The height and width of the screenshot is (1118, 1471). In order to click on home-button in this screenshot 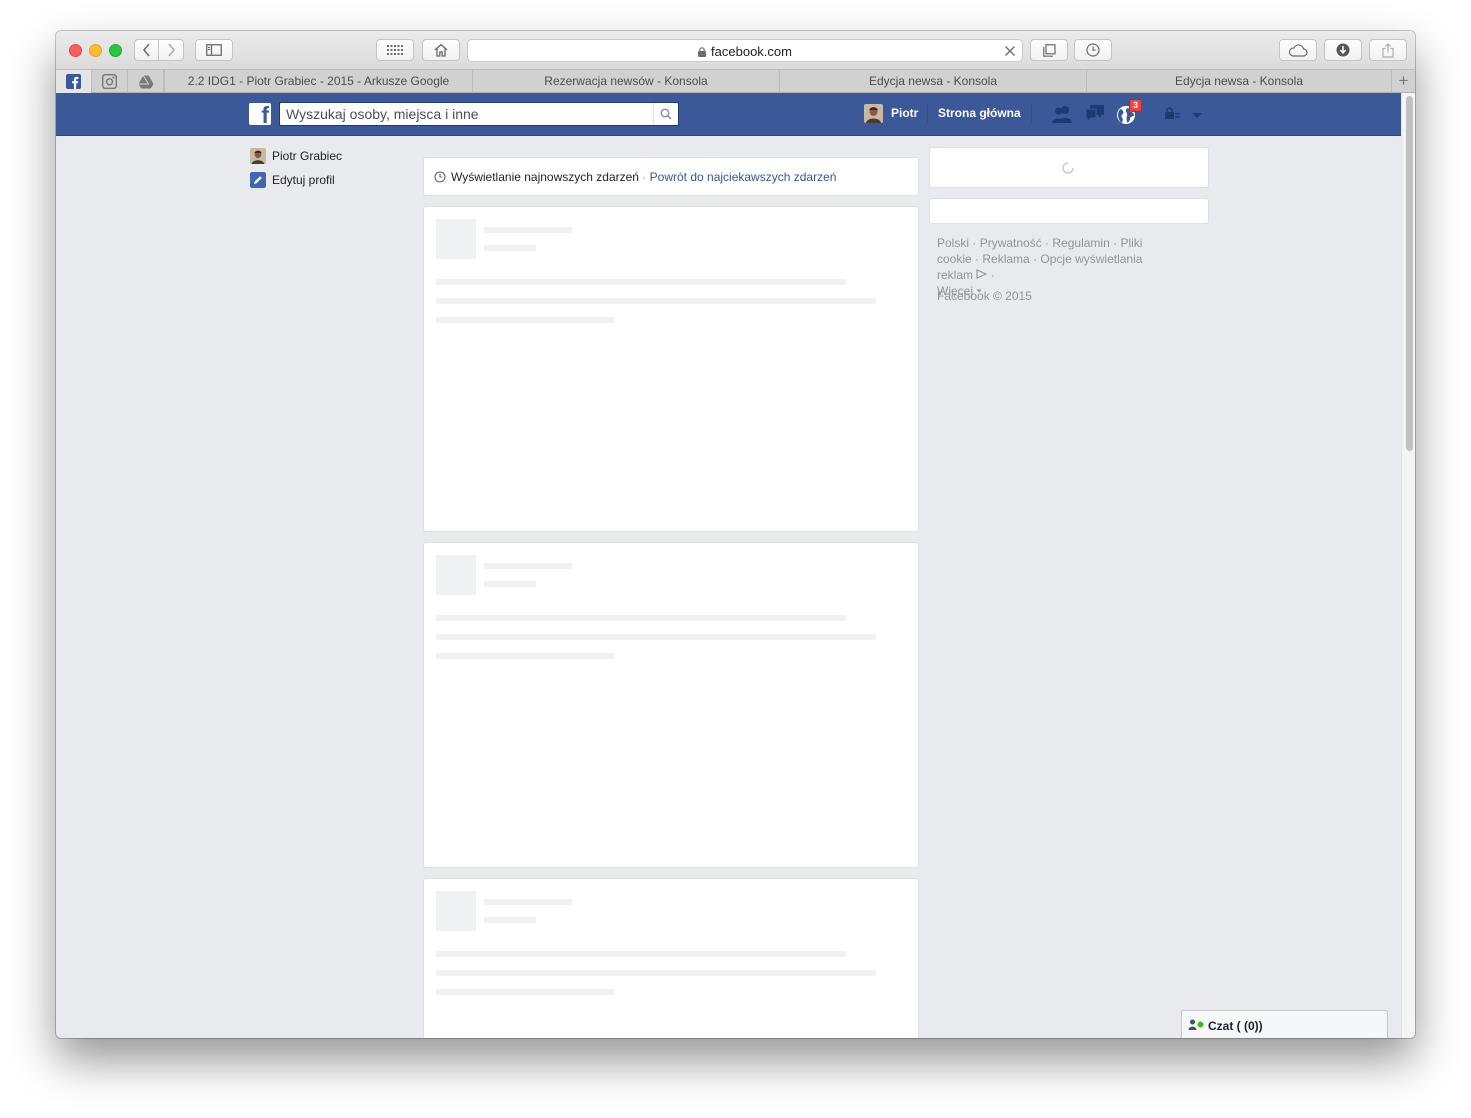, I will do `click(441, 50)`.